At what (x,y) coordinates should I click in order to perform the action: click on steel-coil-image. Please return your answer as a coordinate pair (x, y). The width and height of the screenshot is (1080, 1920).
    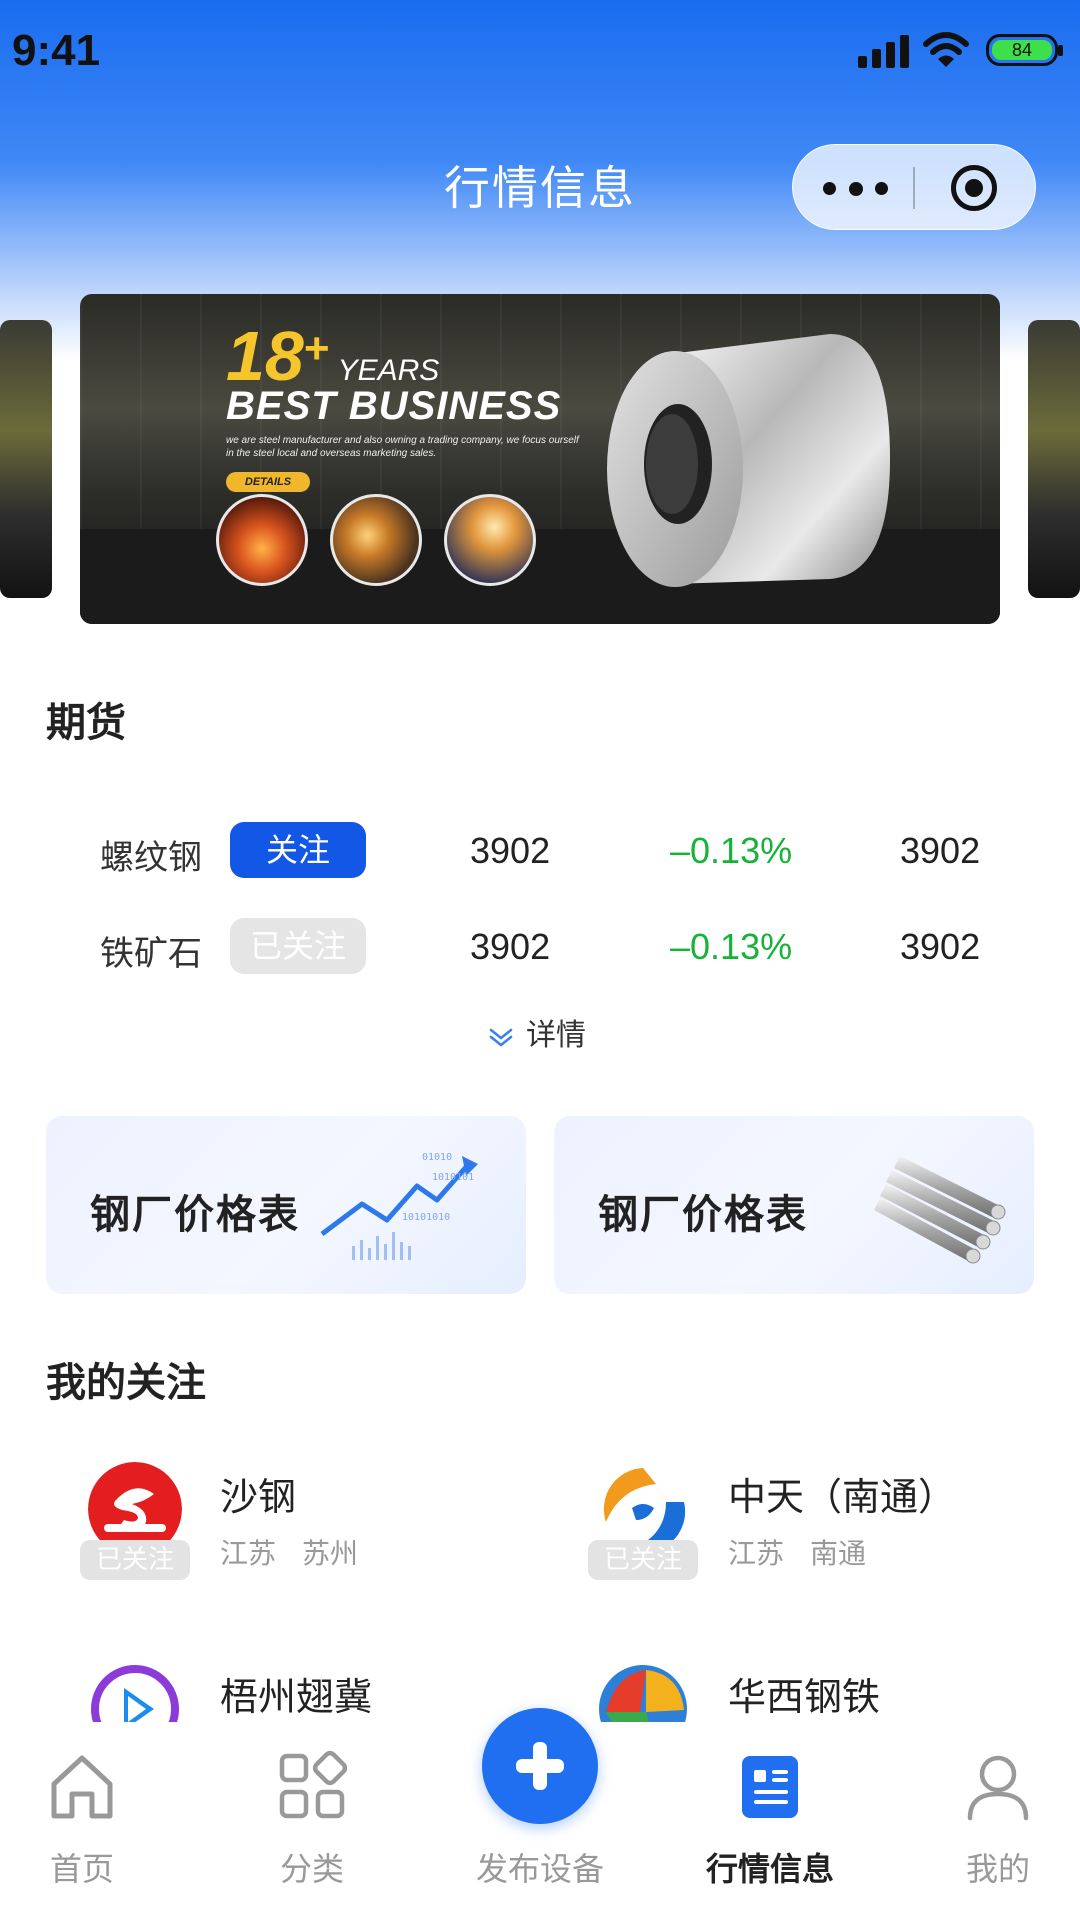
    Looking at the image, I should click on (748, 460).